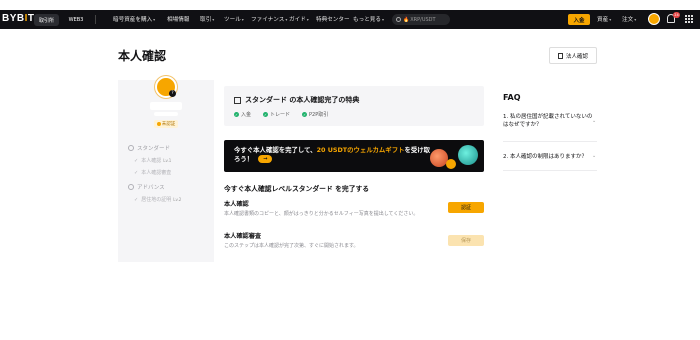  I want to click on faq-question-1: 1. 私の居住国が記載されていないのはなぜですか？, so click(550, 121).